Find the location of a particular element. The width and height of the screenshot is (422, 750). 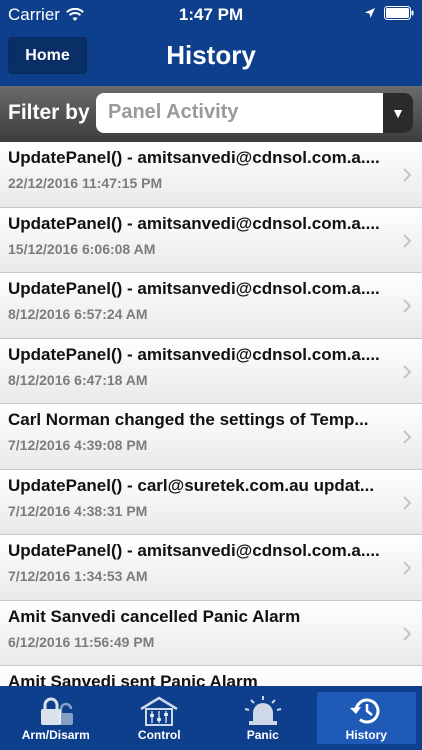

history-title: Amit Sanvedi cancelled Panic Alarm is located at coordinates (154, 616).